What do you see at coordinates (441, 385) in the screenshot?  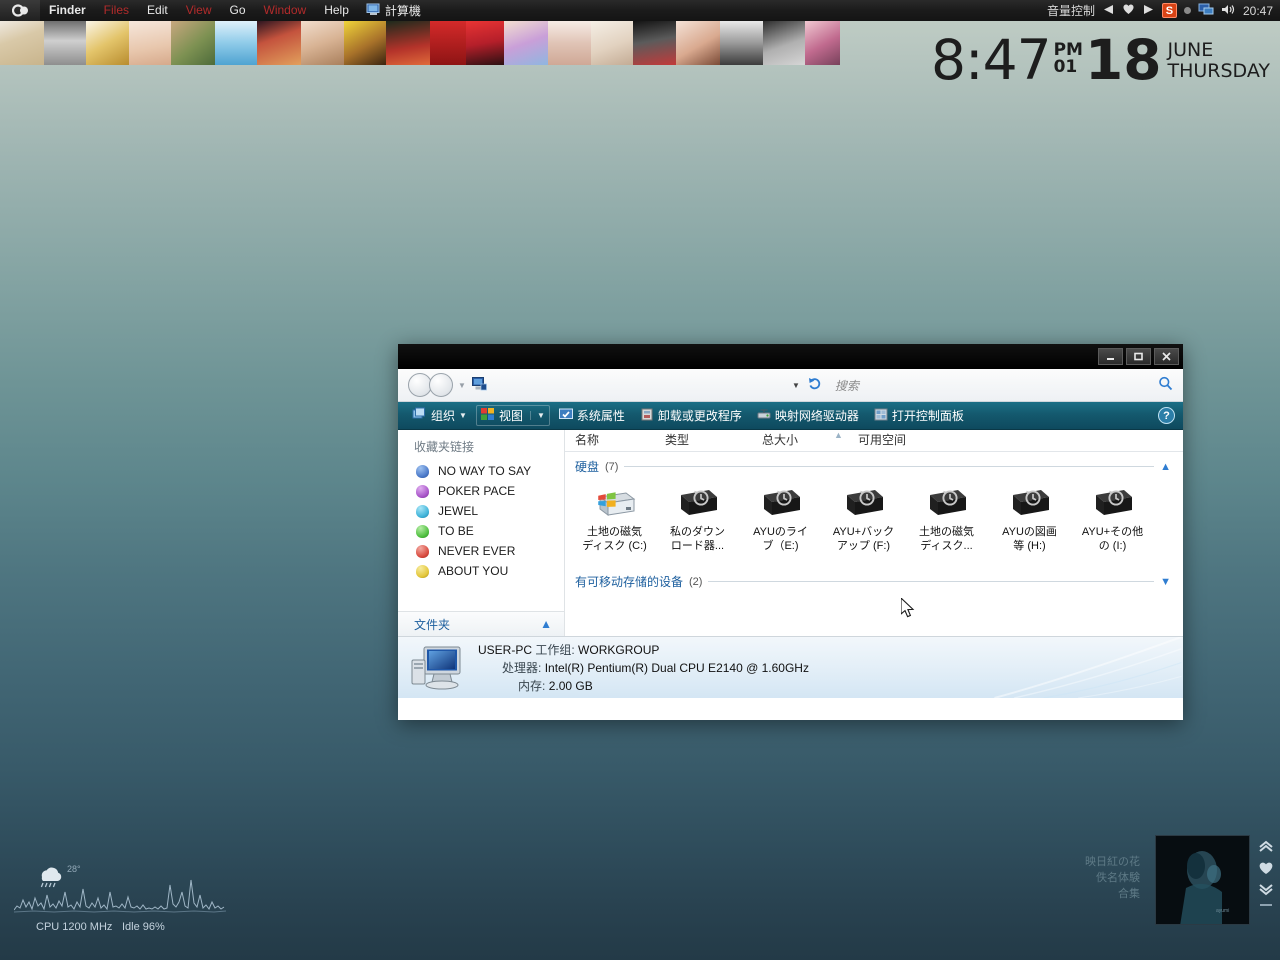 I see `forward-arrow-icon` at bounding box center [441, 385].